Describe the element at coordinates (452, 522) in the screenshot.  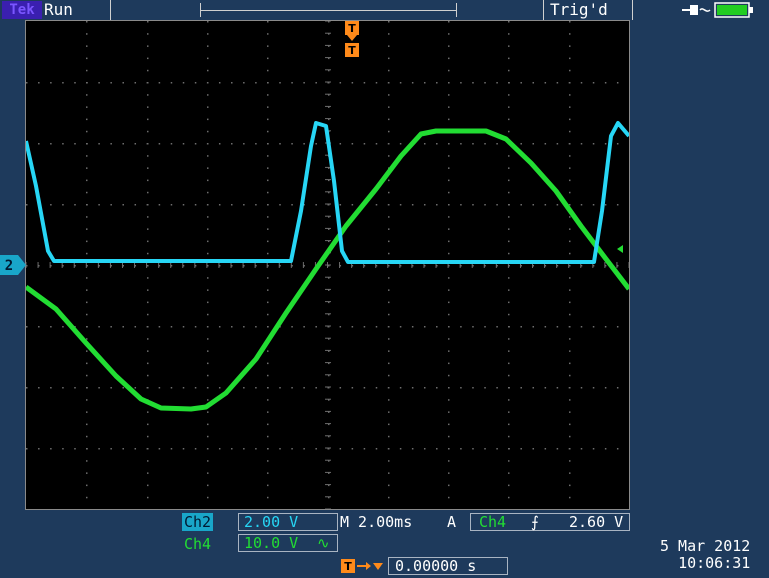
I see `acquisition-label: A` at that location.